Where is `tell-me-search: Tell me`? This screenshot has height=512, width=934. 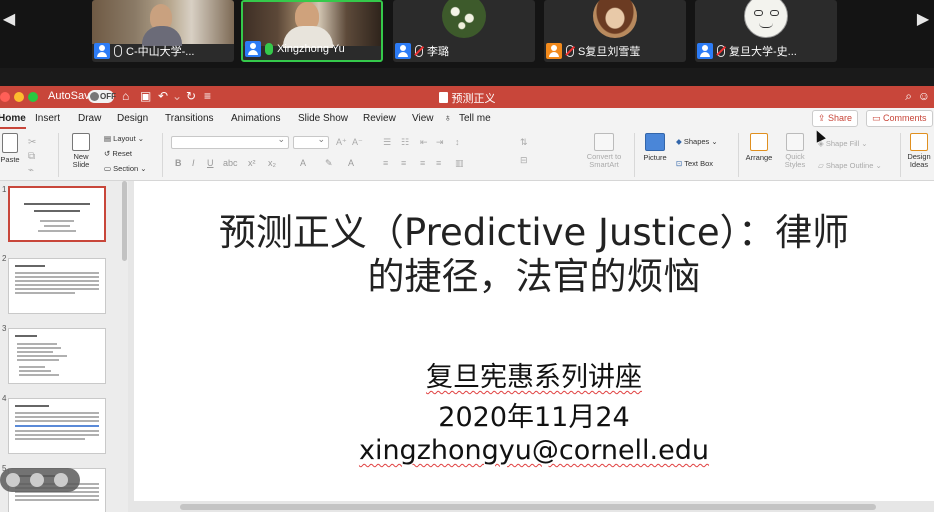 tell-me-search: Tell me is located at coordinates (475, 118).